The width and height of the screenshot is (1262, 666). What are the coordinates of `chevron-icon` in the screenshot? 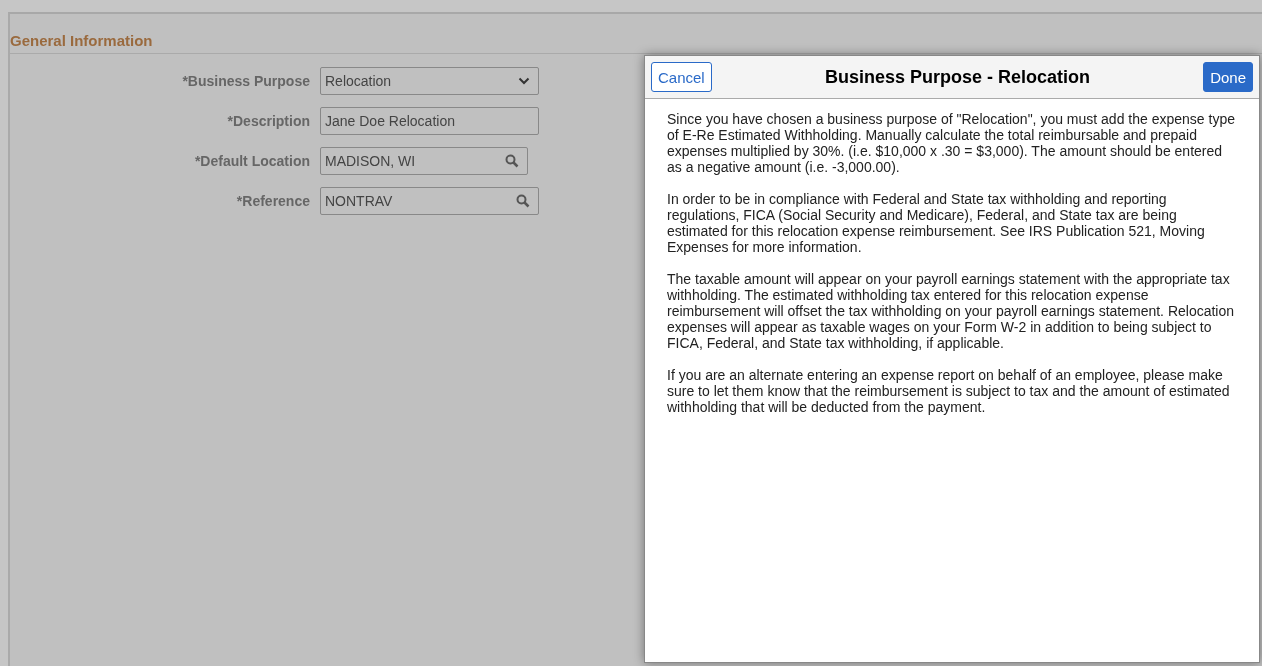 It's located at (524, 81).